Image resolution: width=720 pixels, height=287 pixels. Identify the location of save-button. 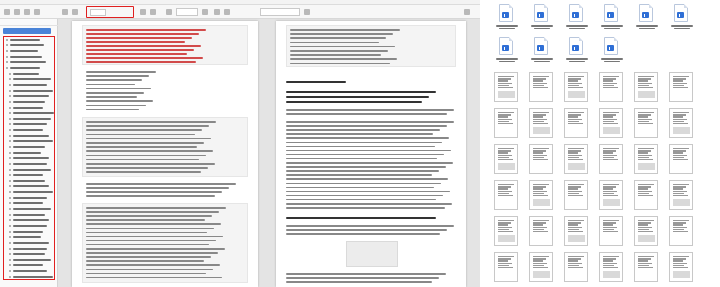
(37, 12).